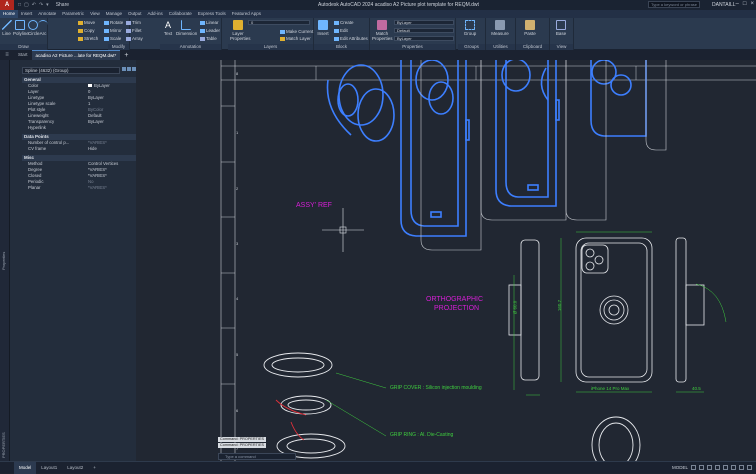 The width and height of the screenshot is (756, 474). Describe the element at coordinates (246, 14) in the screenshot. I see `tab-featured-apps: Featured Apps` at that location.